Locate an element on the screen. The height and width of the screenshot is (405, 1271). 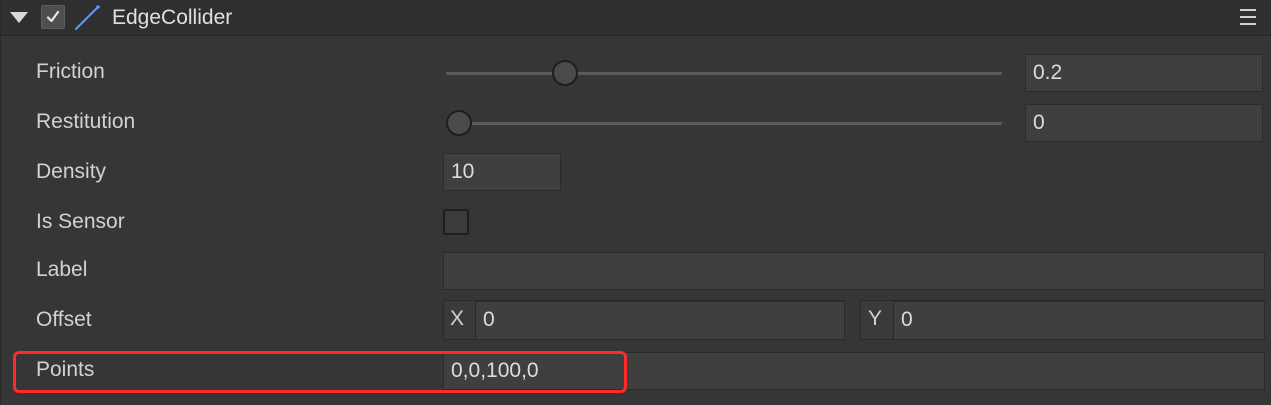
checkmark-icon is located at coordinates (53, 16).